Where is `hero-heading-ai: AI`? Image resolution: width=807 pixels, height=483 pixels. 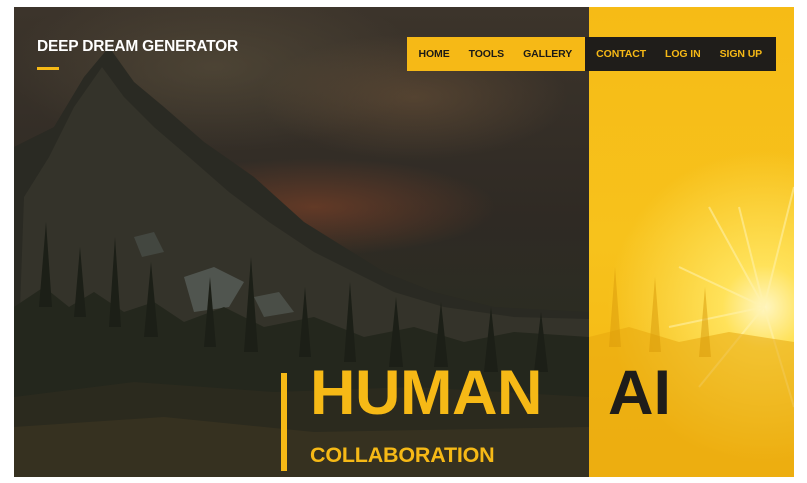 hero-heading-ai: AI is located at coordinates (639, 393).